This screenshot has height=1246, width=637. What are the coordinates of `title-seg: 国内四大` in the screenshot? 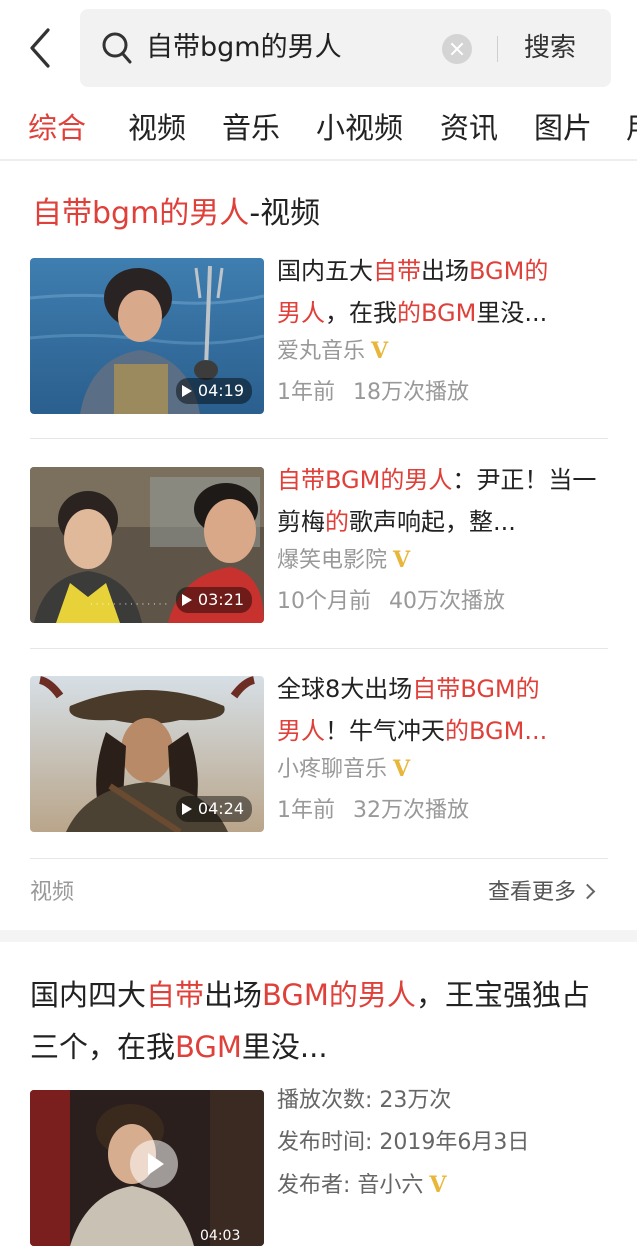 It's located at (88, 995).